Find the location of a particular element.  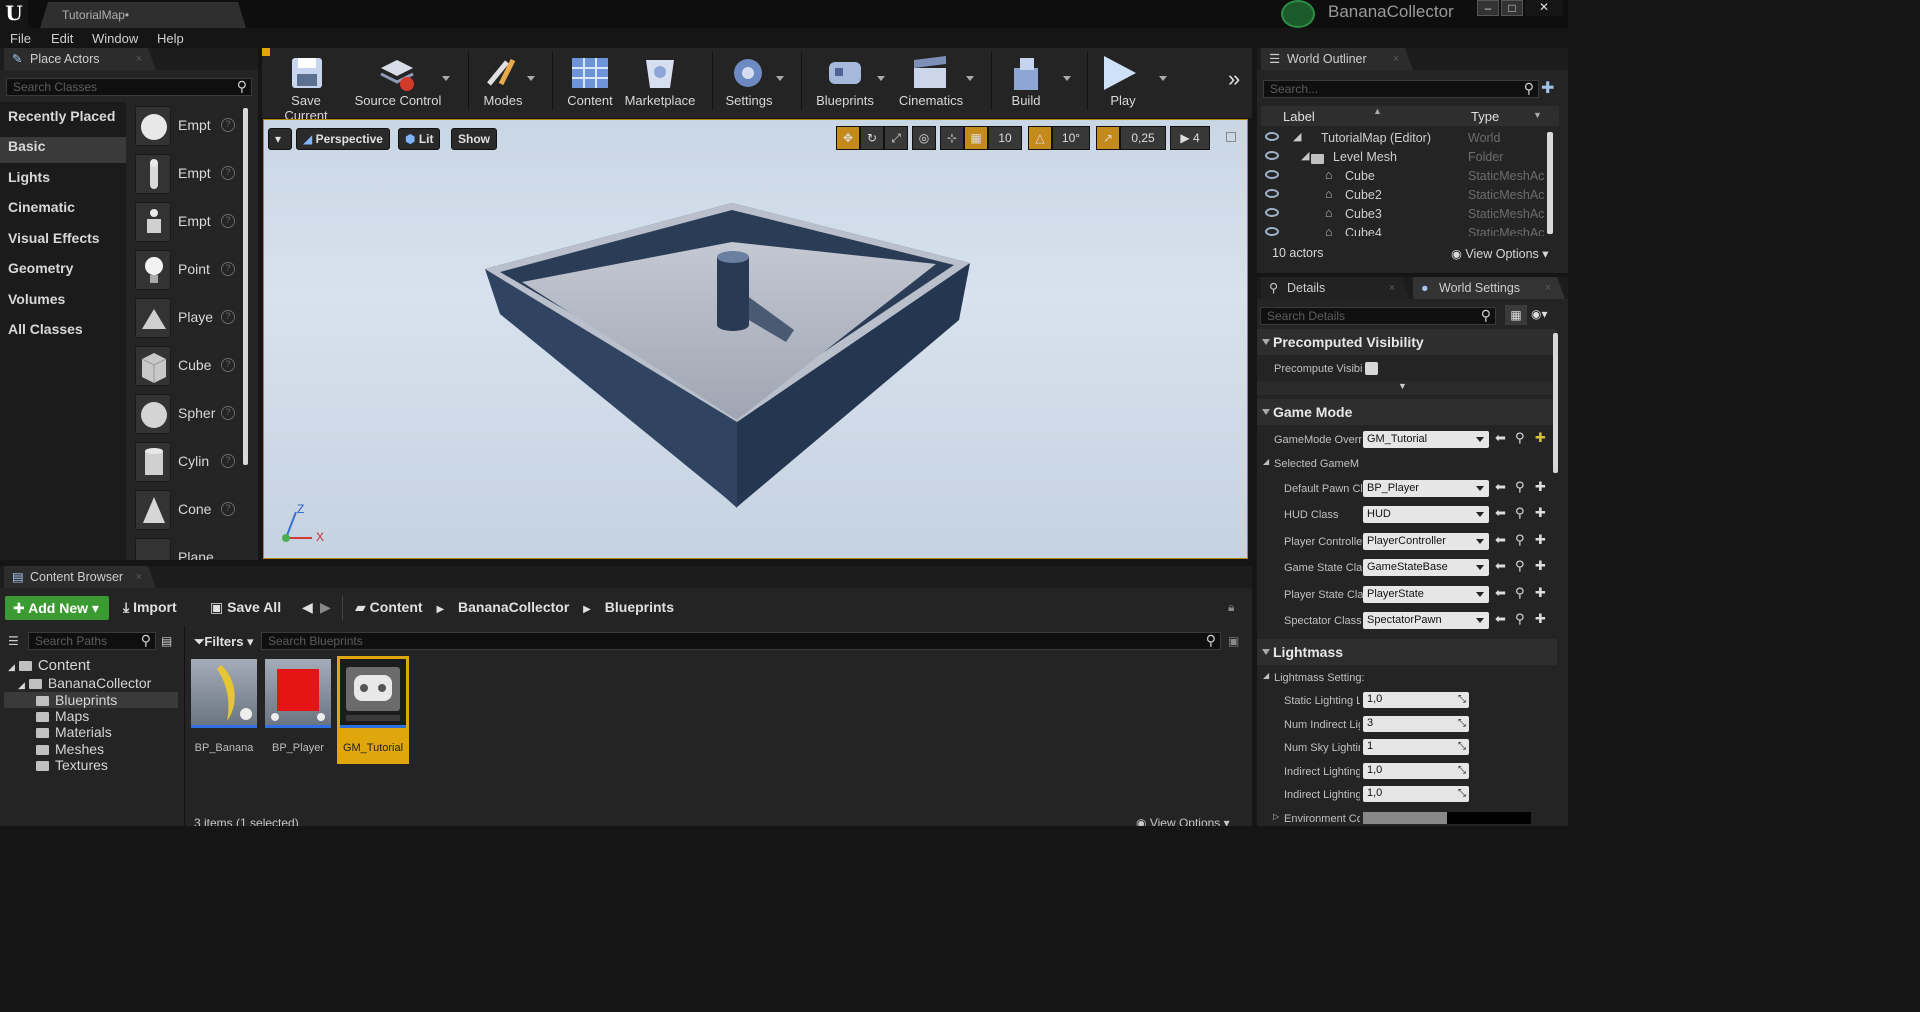

build-dropdown-icon is located at coordinates (1067, 78).